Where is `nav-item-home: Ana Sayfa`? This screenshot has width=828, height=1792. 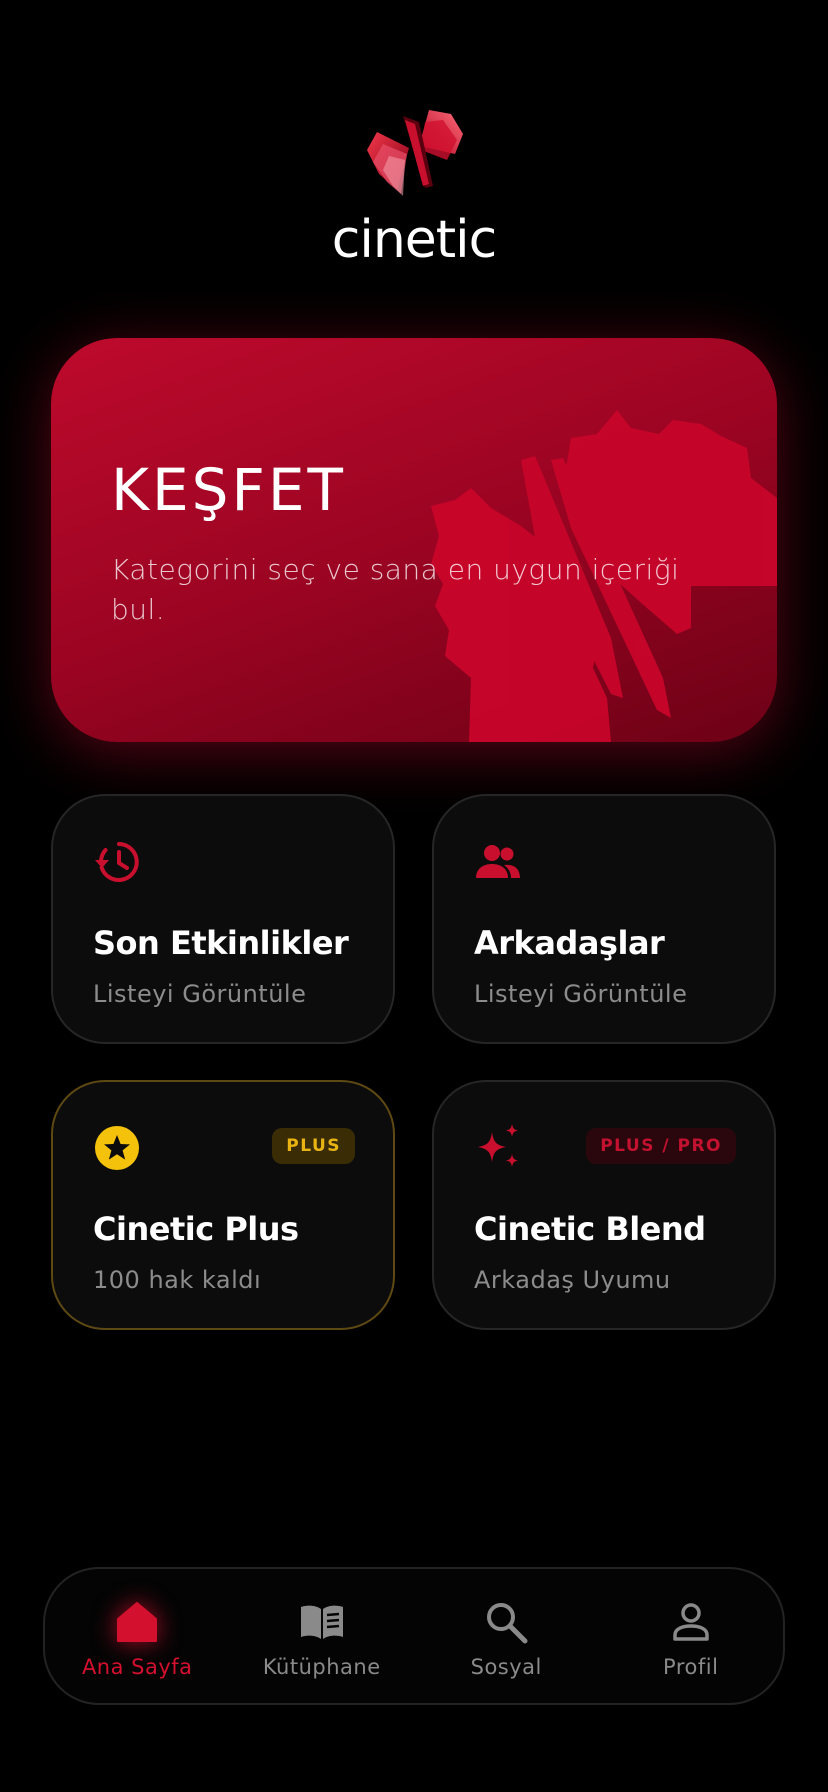 nav-item-home: Ana Sayfa is located at coordinates (137, 1636).